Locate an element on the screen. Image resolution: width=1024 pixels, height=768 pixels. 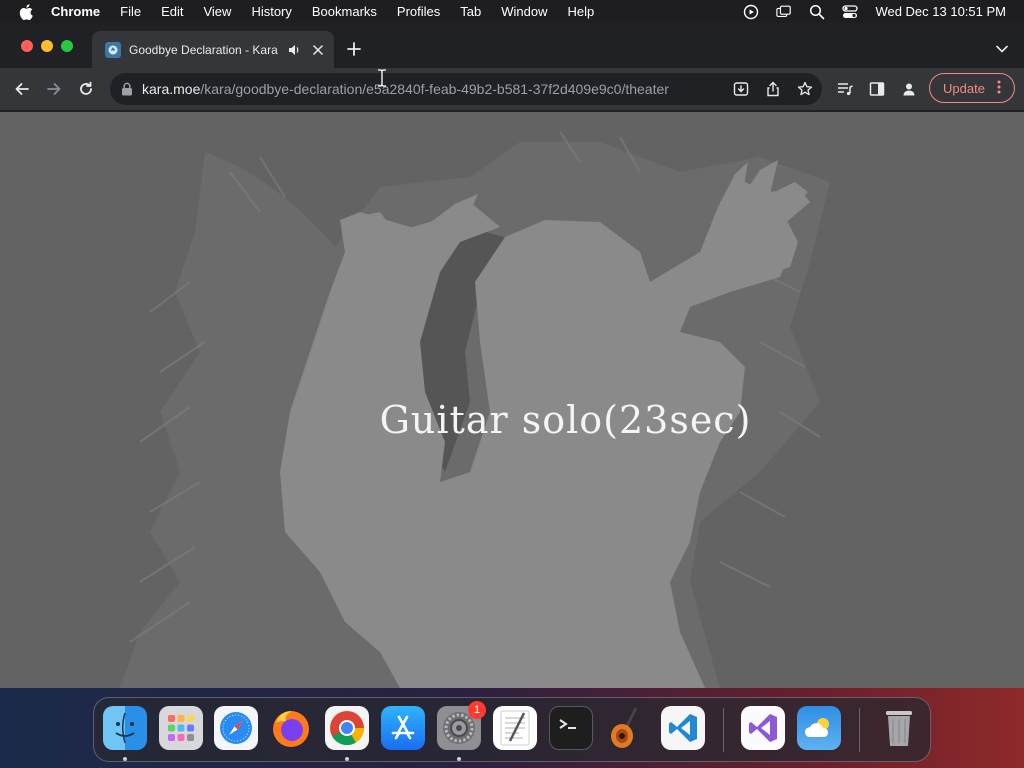
url-host: kara.moe is located at coordinates (171, 89).